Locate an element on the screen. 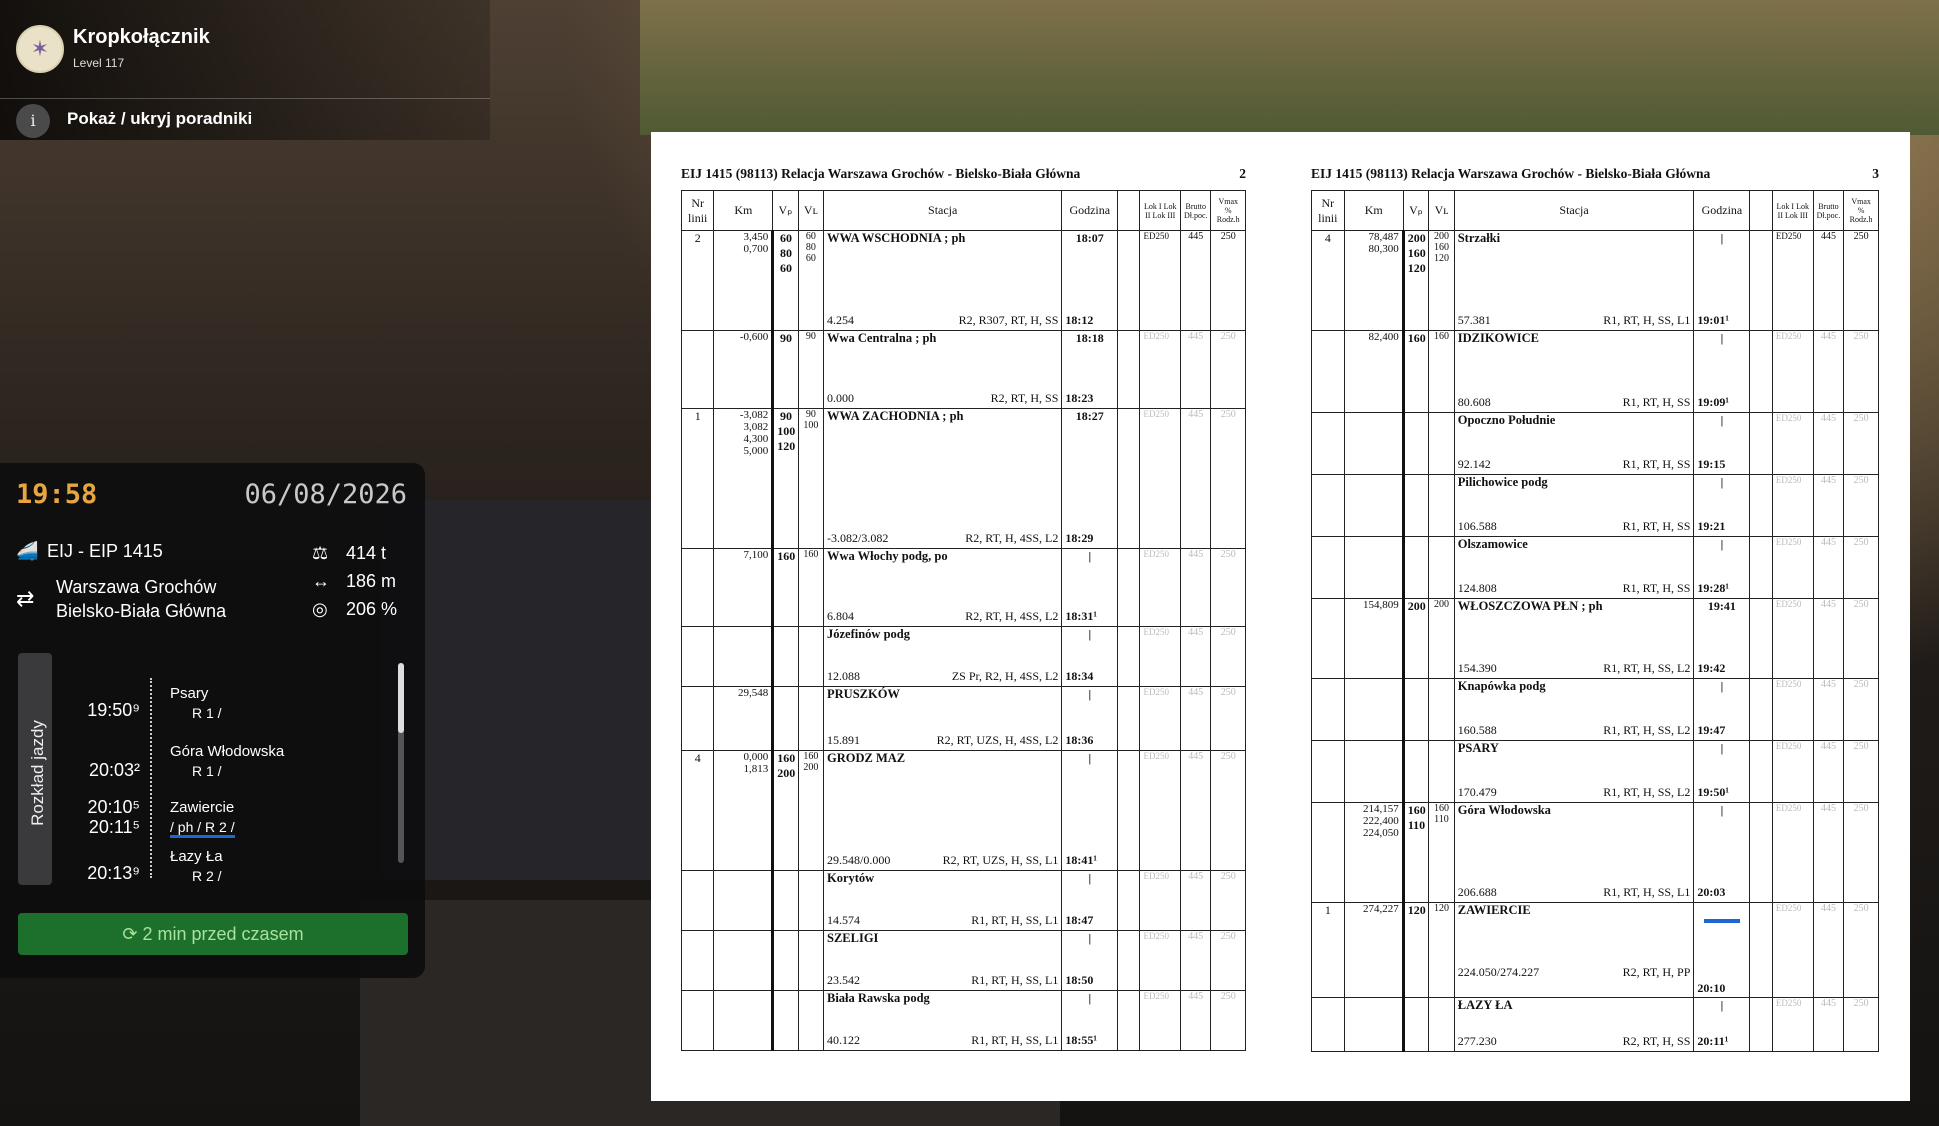  route-to: Bielsko-Biała Główna is located at coordinates (141, 611).